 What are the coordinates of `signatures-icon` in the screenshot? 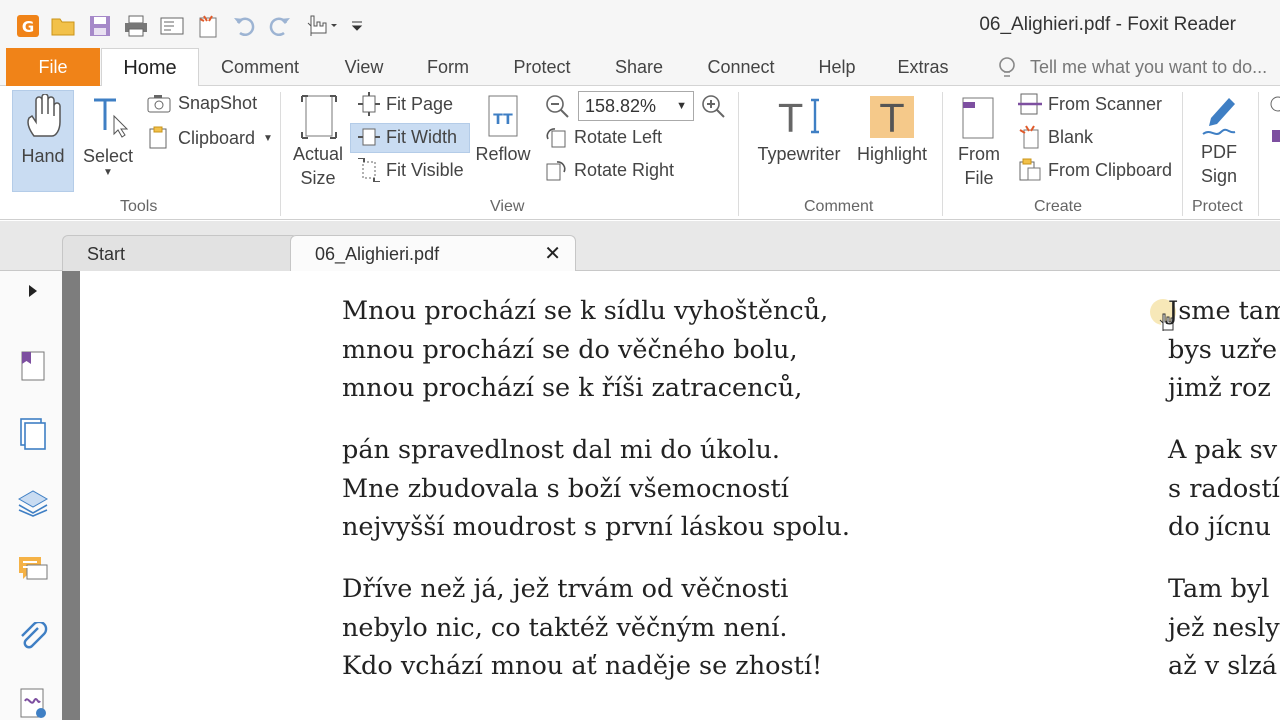 It's located at (33, 703).